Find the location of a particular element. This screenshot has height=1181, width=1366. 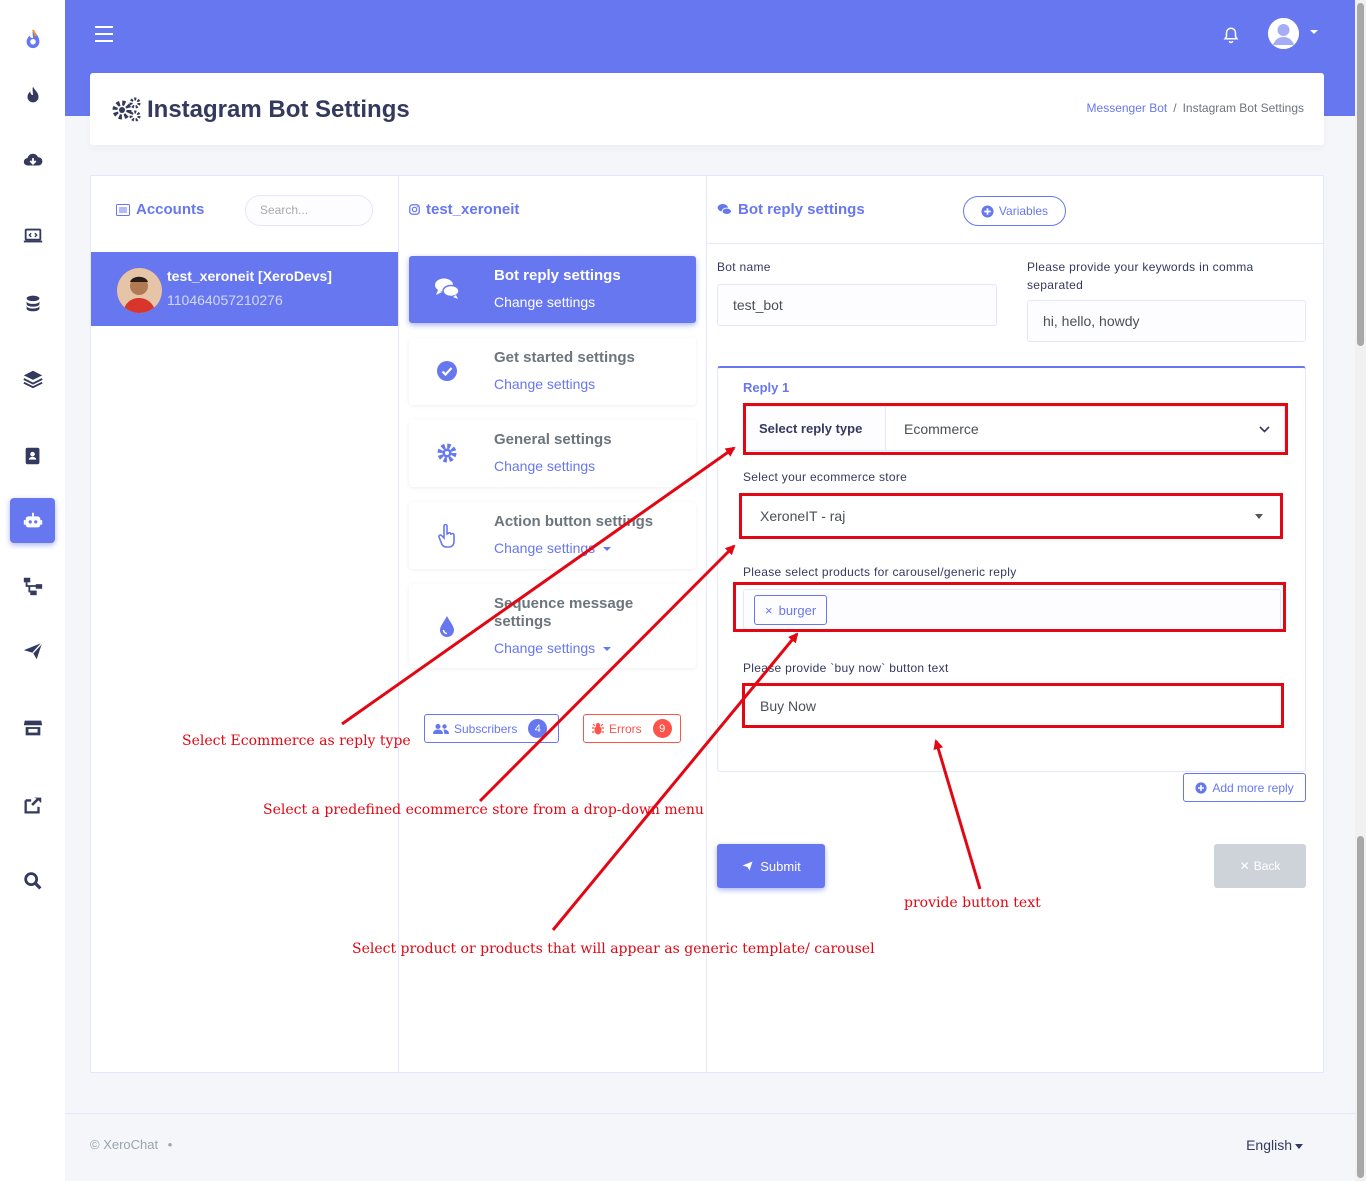

account-list-item: test_xeroneit [XeroDevs] 110464057210276 is located at coordinates (244, 289).